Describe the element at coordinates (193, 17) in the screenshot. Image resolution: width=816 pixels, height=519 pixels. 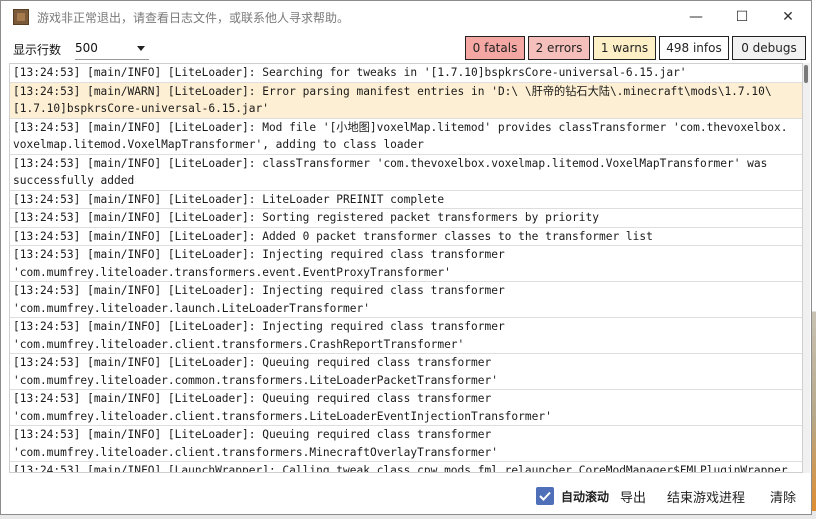
I see `window-title: 游戏非正常退出，请查看日志文件，或联系他人寻求帮助。` at that location.